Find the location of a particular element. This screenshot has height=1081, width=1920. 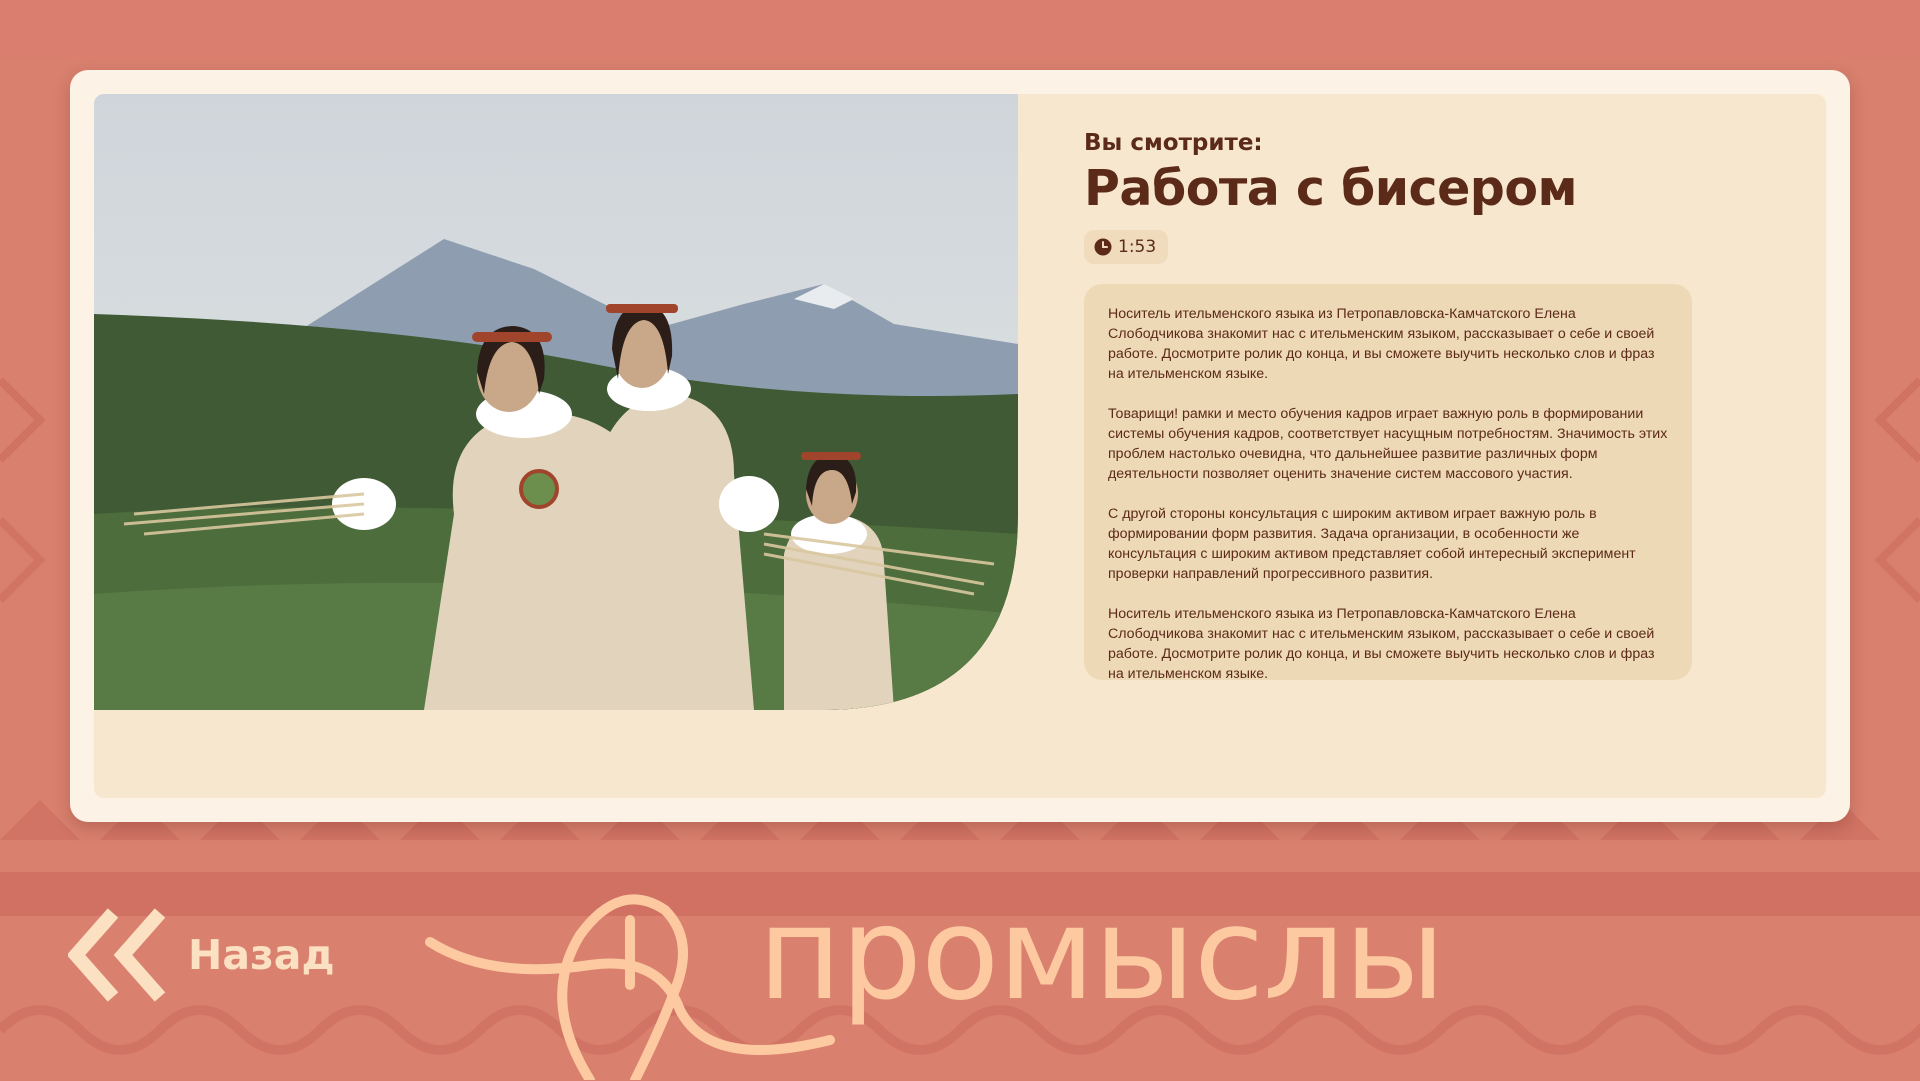

duration-text: 1:53 is located at coordinates (1137, 247).